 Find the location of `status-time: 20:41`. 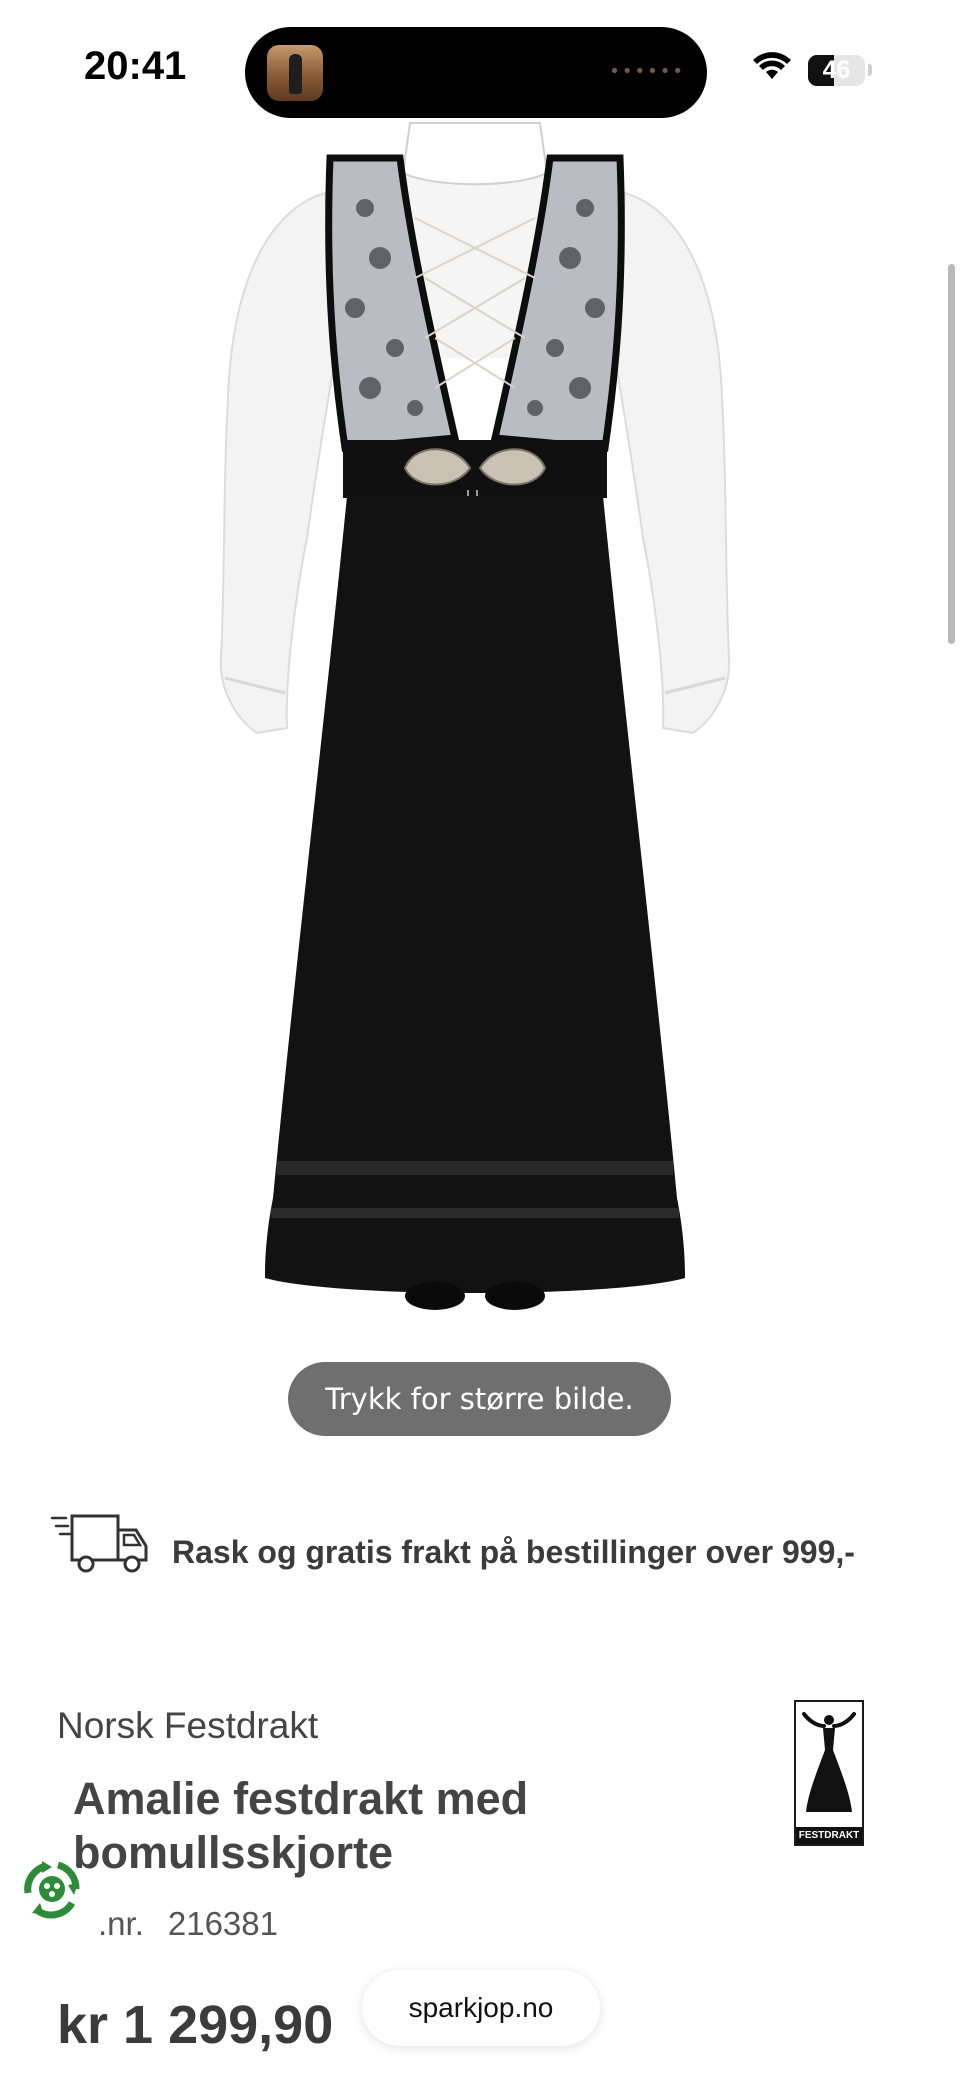

status-time: 20:41 is located at coordinates (135, 66).